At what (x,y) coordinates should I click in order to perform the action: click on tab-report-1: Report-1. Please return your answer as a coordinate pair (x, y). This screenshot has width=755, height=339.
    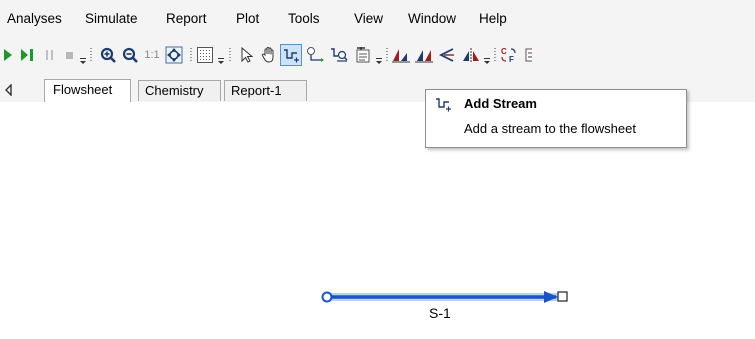
    Looking at the image, I should click on (265, 90).